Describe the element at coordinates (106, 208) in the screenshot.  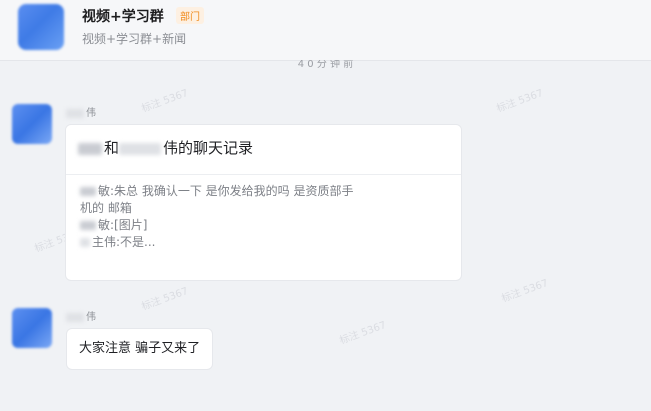
I see `record-text: 机的 邮箱` at that location.